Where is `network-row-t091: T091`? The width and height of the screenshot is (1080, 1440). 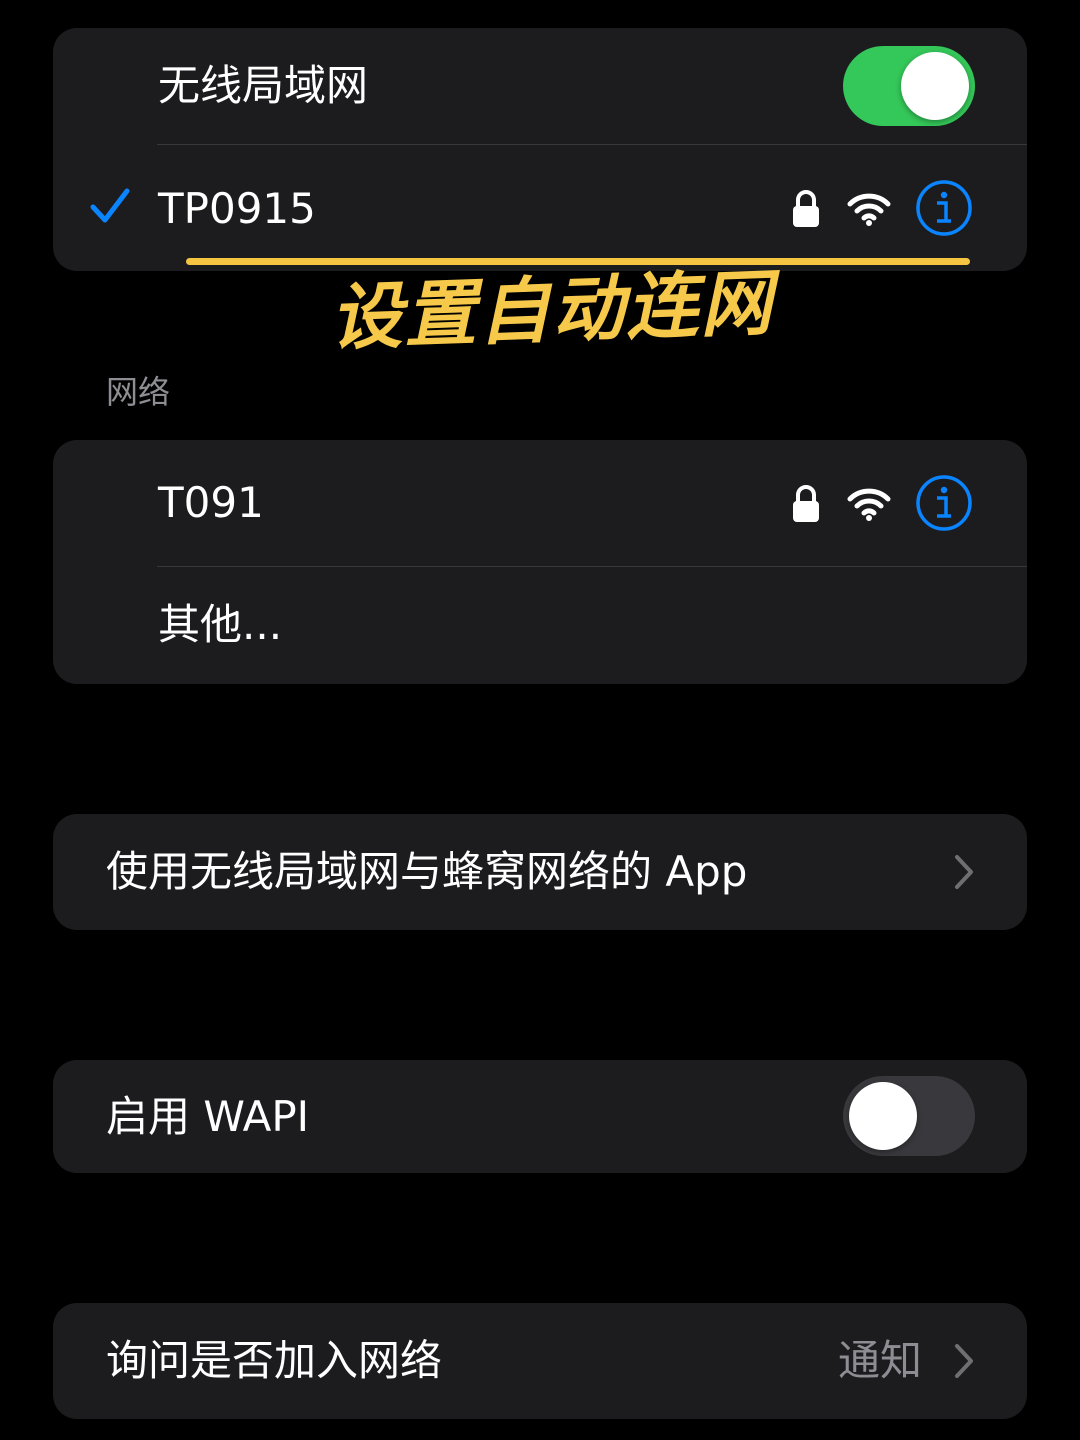 network-row-t091: T091 is located at coordinates (540, 503).